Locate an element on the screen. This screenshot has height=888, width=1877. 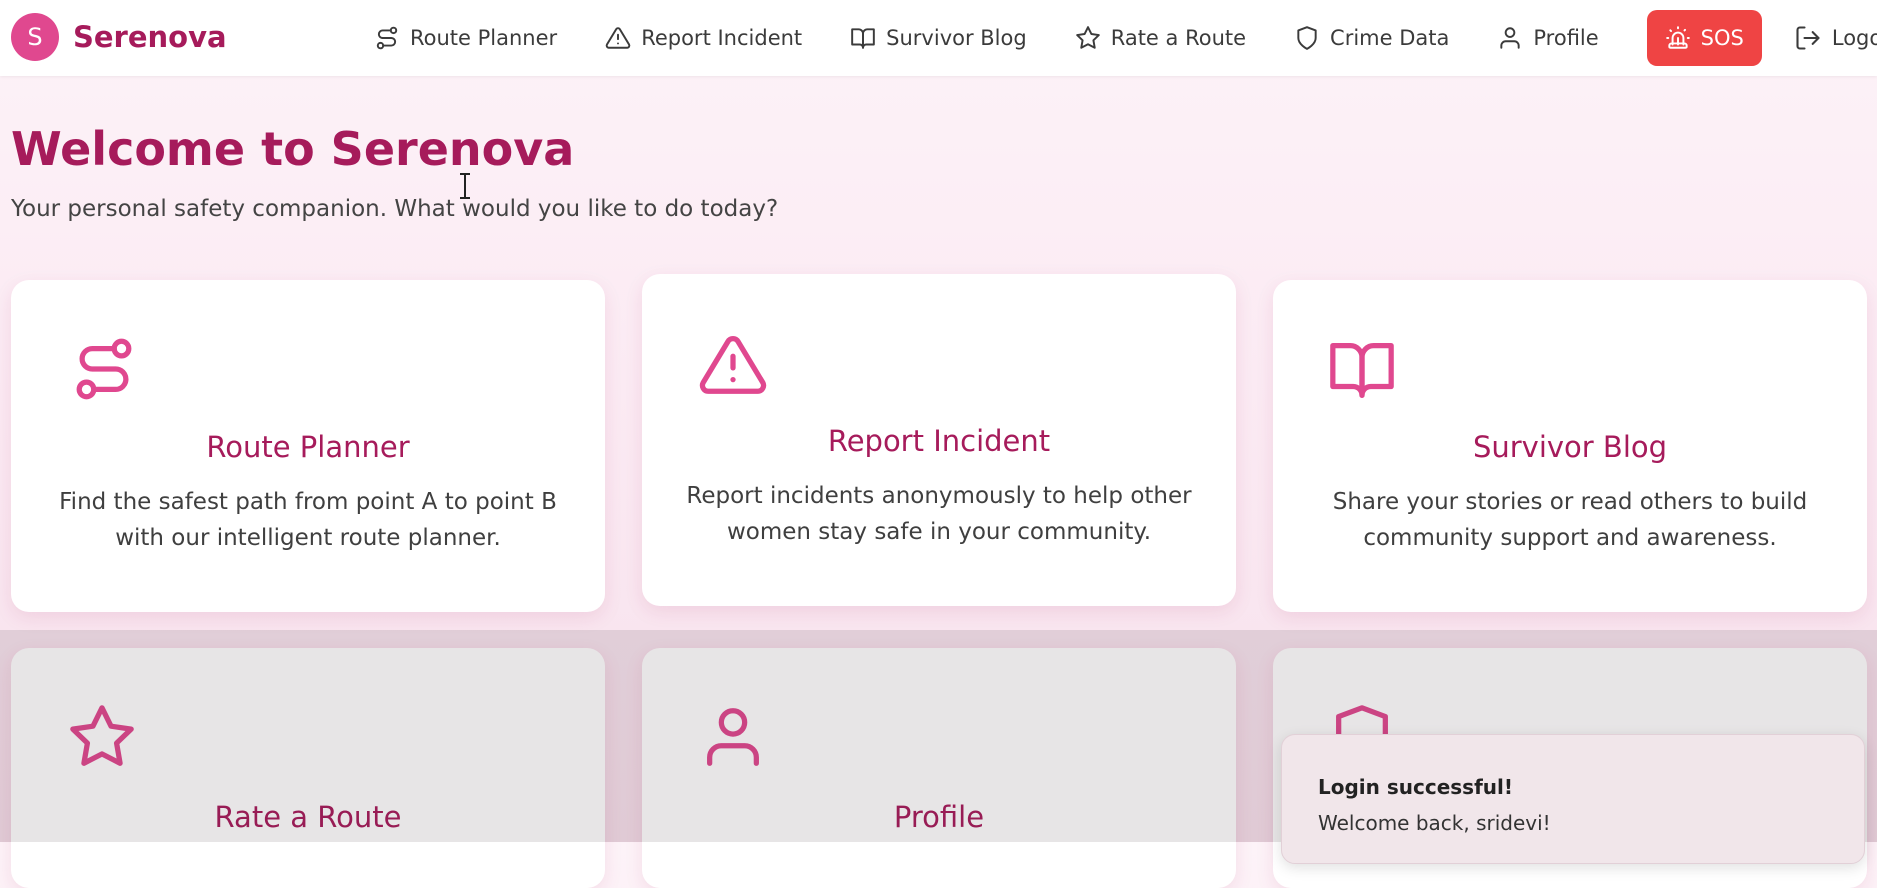
brand-name: Serenova is located at coordinates (150, 37).